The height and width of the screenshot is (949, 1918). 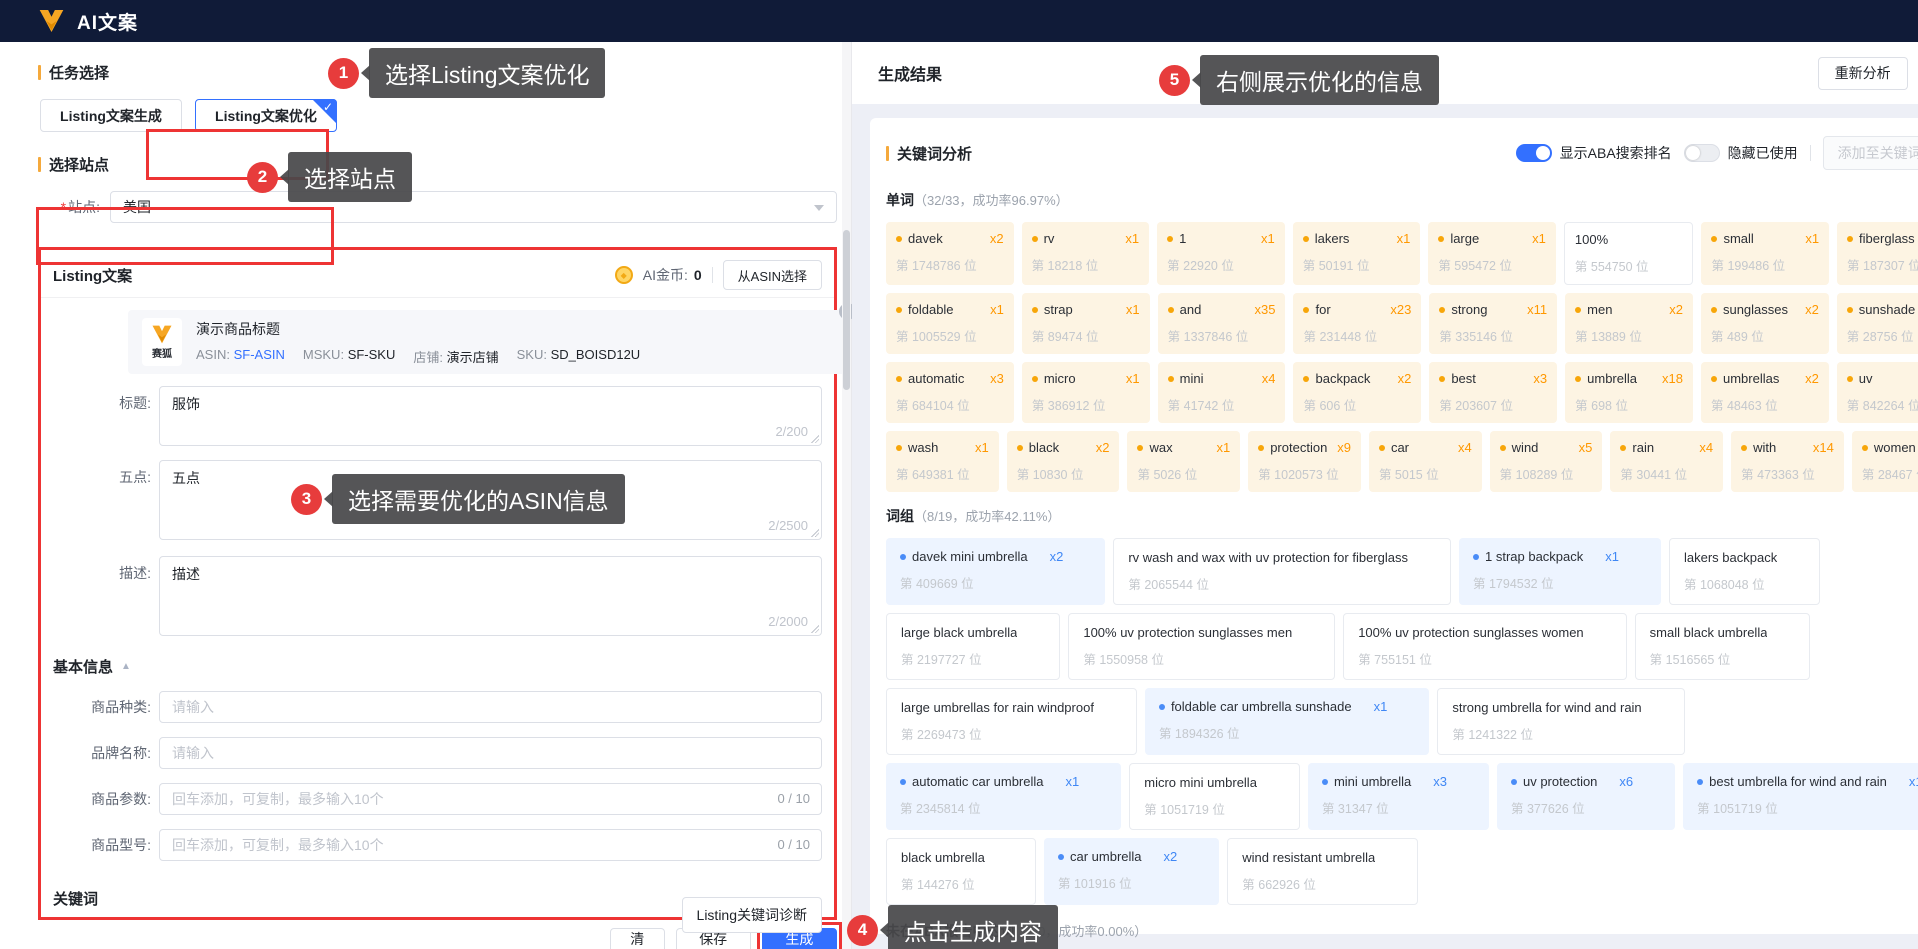 I want to click on phrase-chip: black umbrella 第 144276 位, so click(x=961, y=871).